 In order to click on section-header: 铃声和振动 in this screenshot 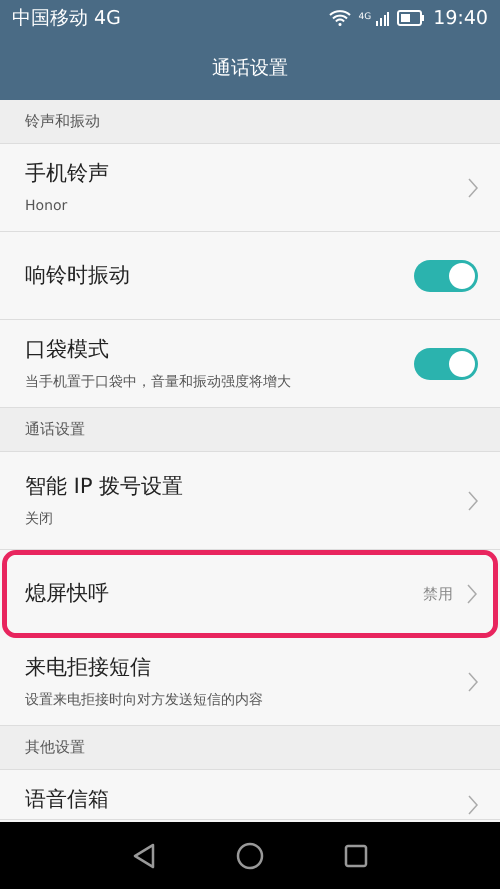, I will do `click(250, 122)`.